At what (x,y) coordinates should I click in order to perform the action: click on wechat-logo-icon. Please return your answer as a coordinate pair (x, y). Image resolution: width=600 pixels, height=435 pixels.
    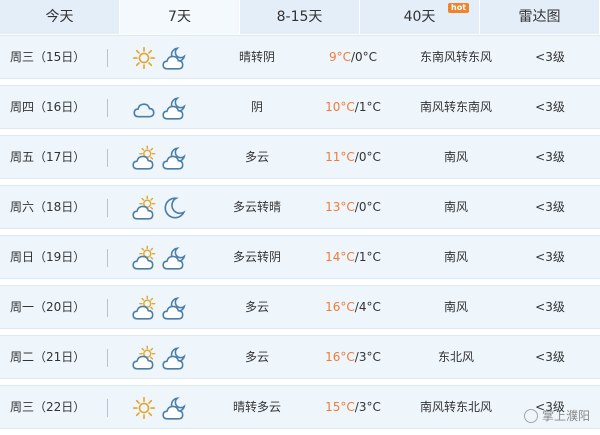
    Looking at the image, I should click on (530, 415).